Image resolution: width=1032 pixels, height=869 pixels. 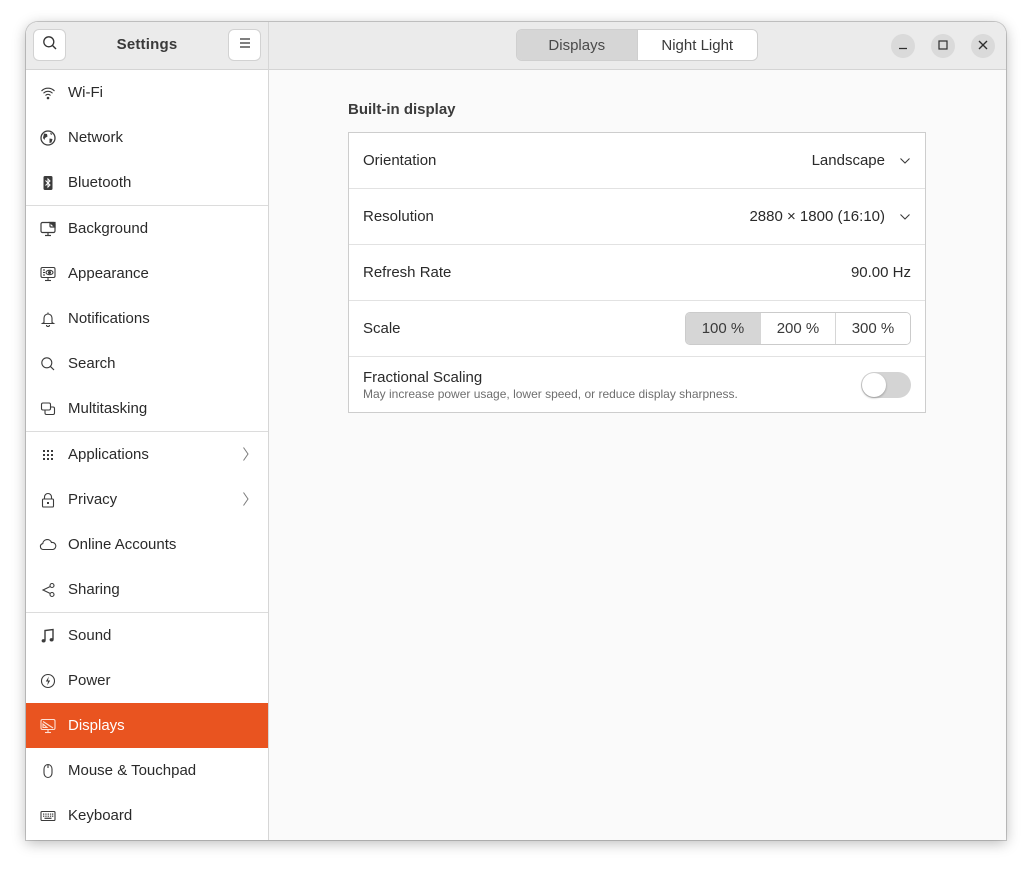 I want to click on sidebar-item-power: Power, so click(x=147, y=680).